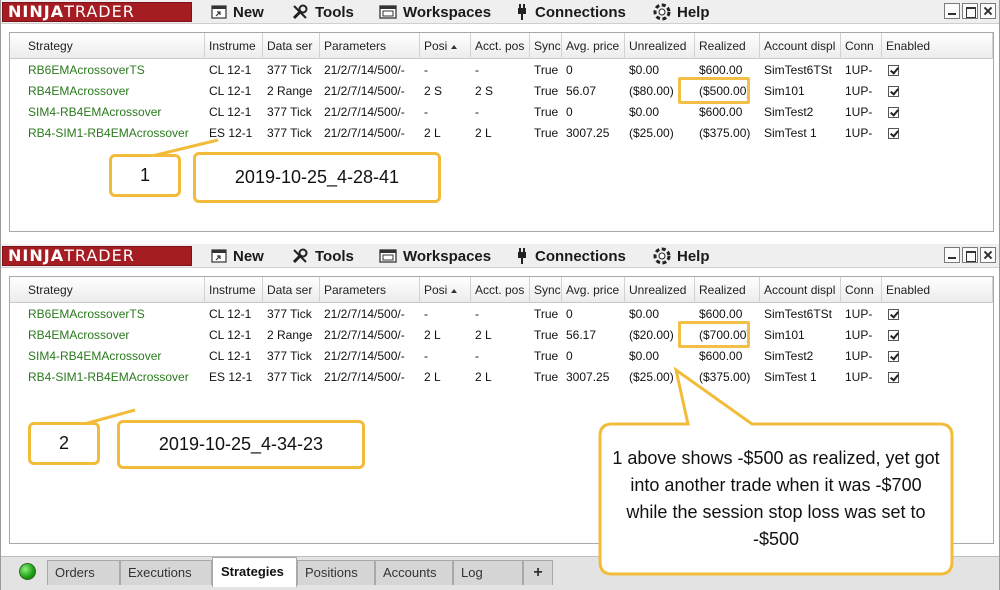 Image resolution: width=1000 pixels, height=590 pixels. What do you see at coordinates (784, 91) in the screenshot?
I see `cell-account-display: Sim101` at bounding box center [784, 91].